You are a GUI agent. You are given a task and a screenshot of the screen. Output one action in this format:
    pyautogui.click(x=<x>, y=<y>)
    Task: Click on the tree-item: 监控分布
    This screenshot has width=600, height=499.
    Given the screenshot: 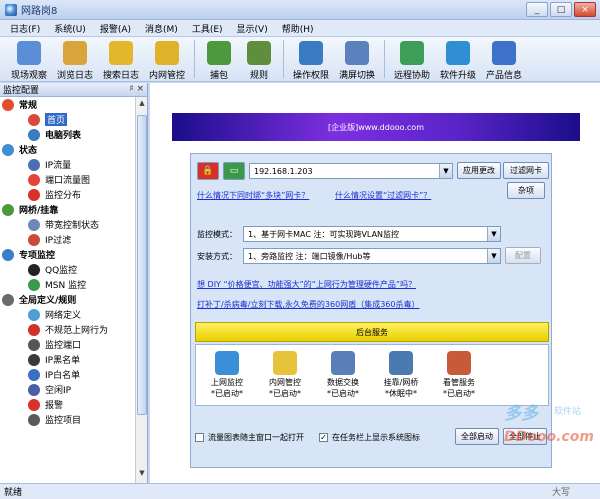 What is the action you would take?
    pyautogui.click(x=68, y=194)
    